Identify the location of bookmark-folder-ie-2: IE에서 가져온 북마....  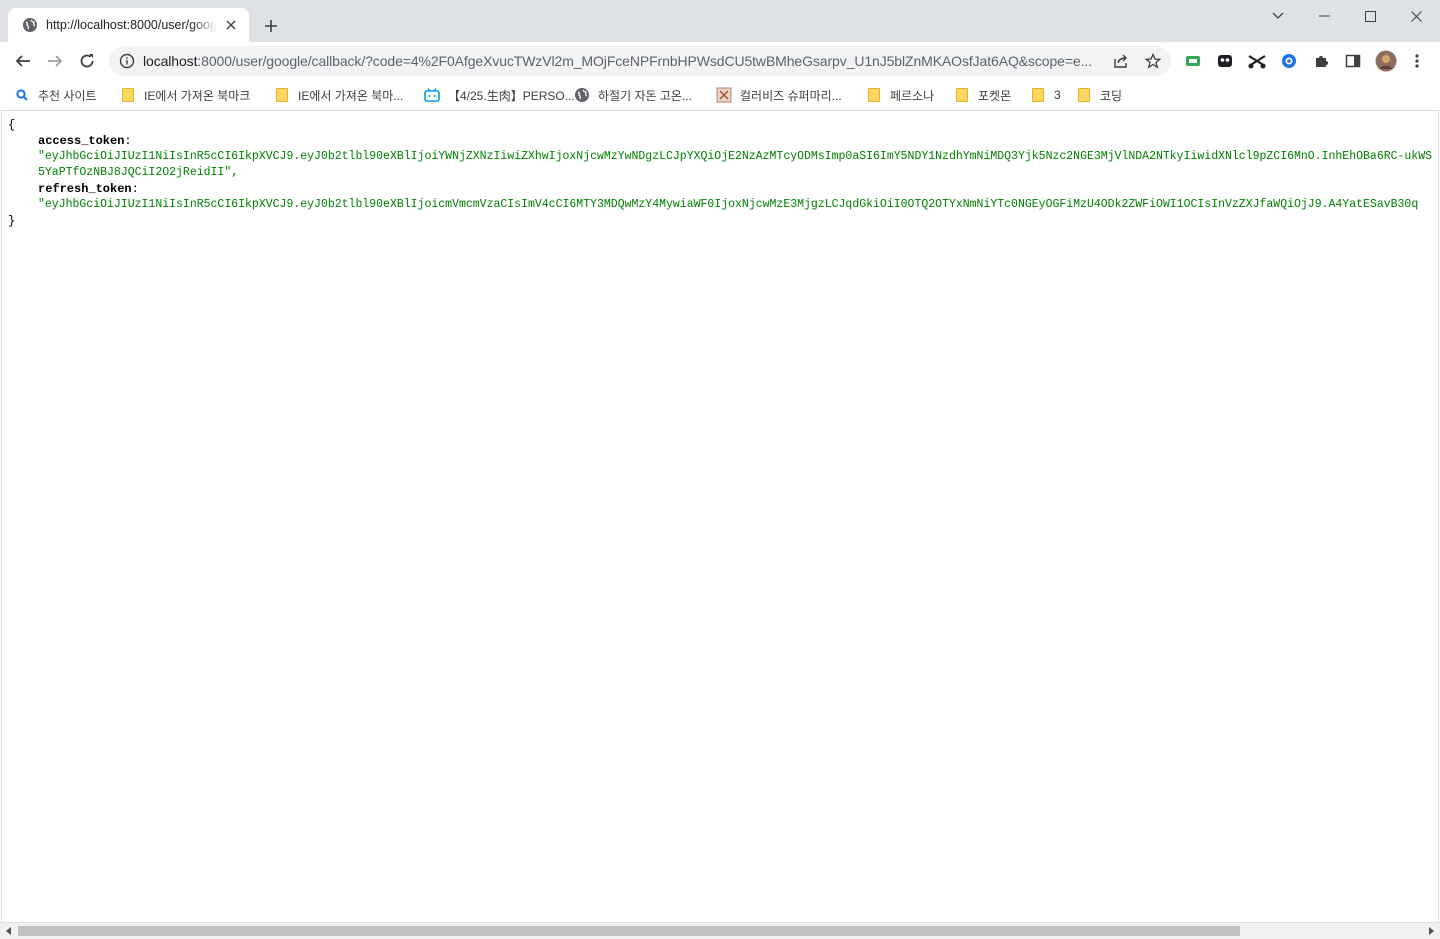
(338, 95).